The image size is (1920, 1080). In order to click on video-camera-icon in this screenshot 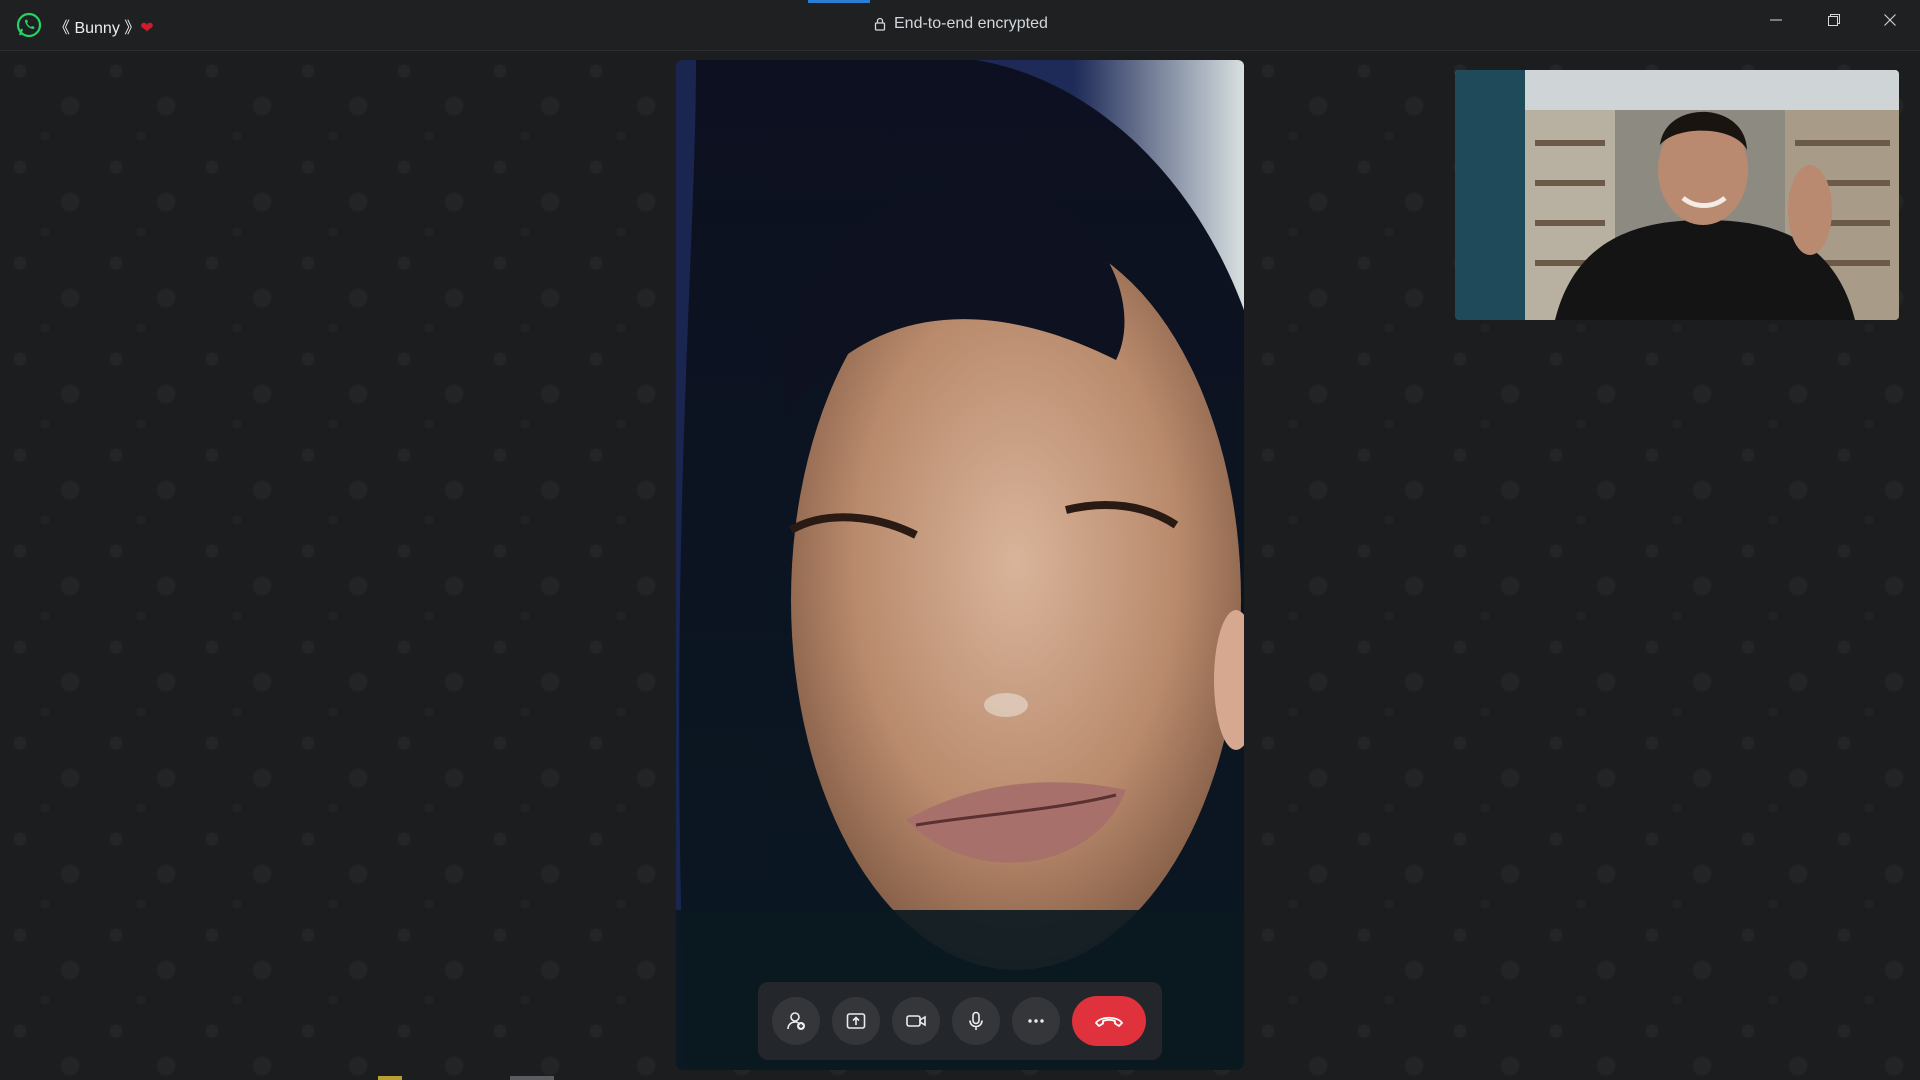, I will do `click(916, 1021)`.